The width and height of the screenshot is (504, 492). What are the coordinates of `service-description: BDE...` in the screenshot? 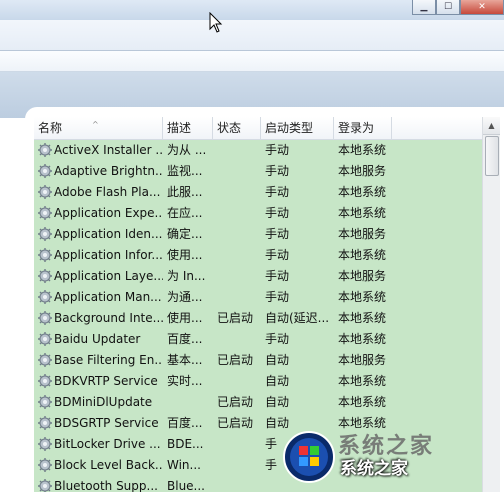 It's located at (185, 444).